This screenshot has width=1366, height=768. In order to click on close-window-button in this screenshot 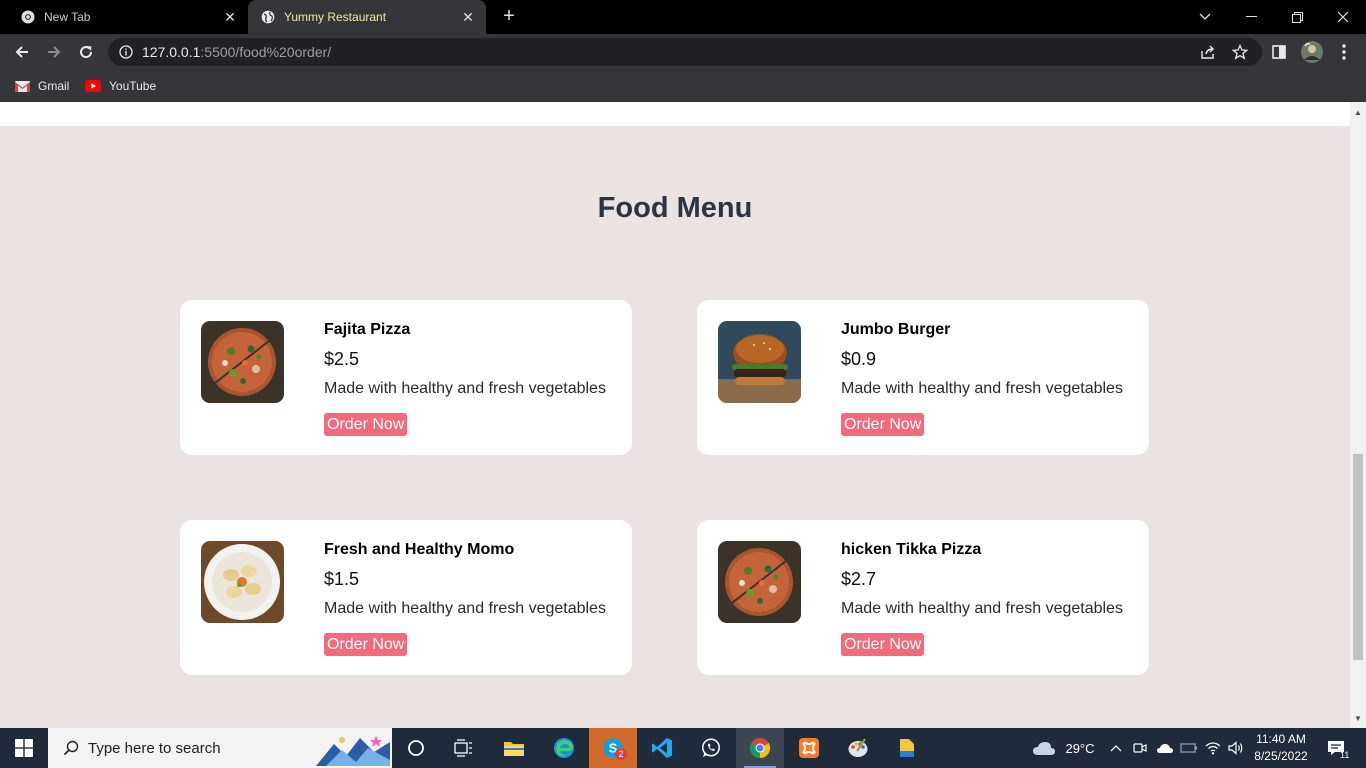, I will do `click(1343, 17)`.